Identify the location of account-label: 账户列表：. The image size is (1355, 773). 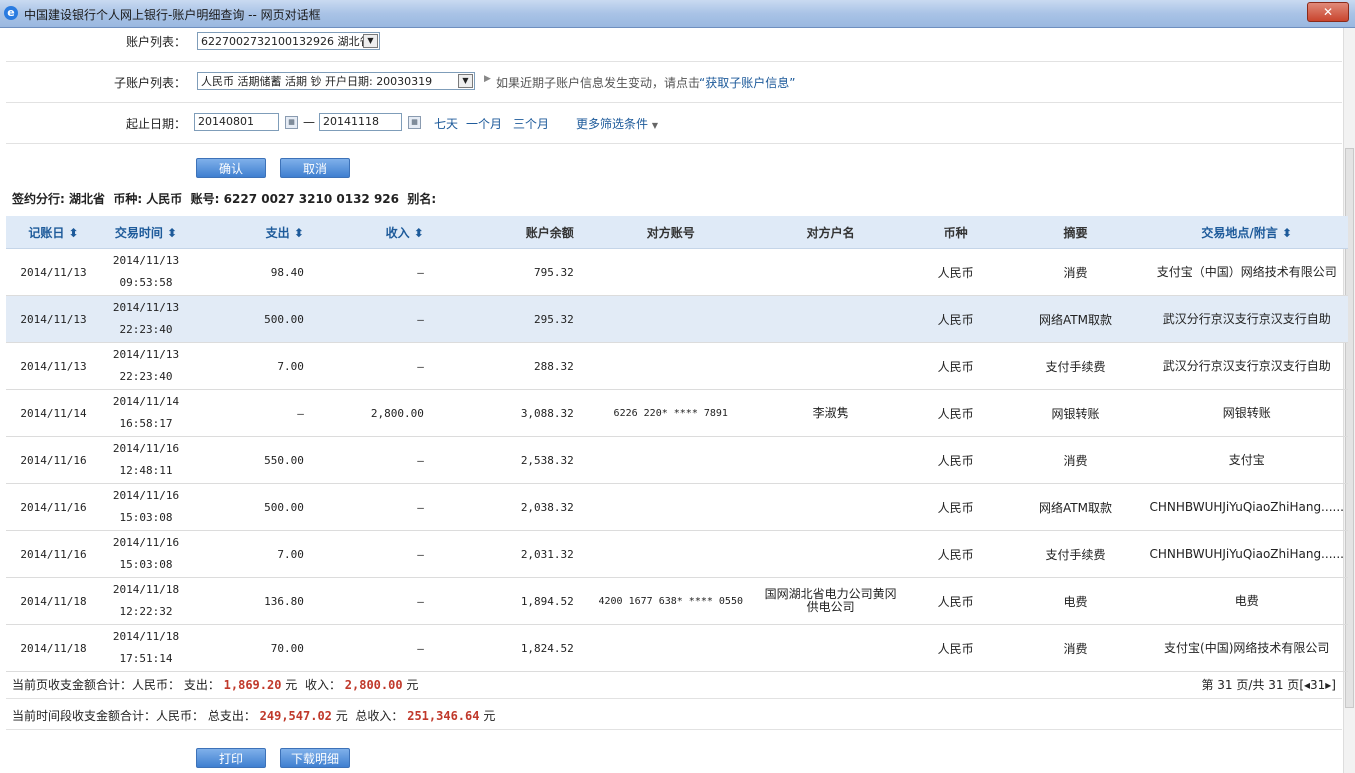
(155, 42).